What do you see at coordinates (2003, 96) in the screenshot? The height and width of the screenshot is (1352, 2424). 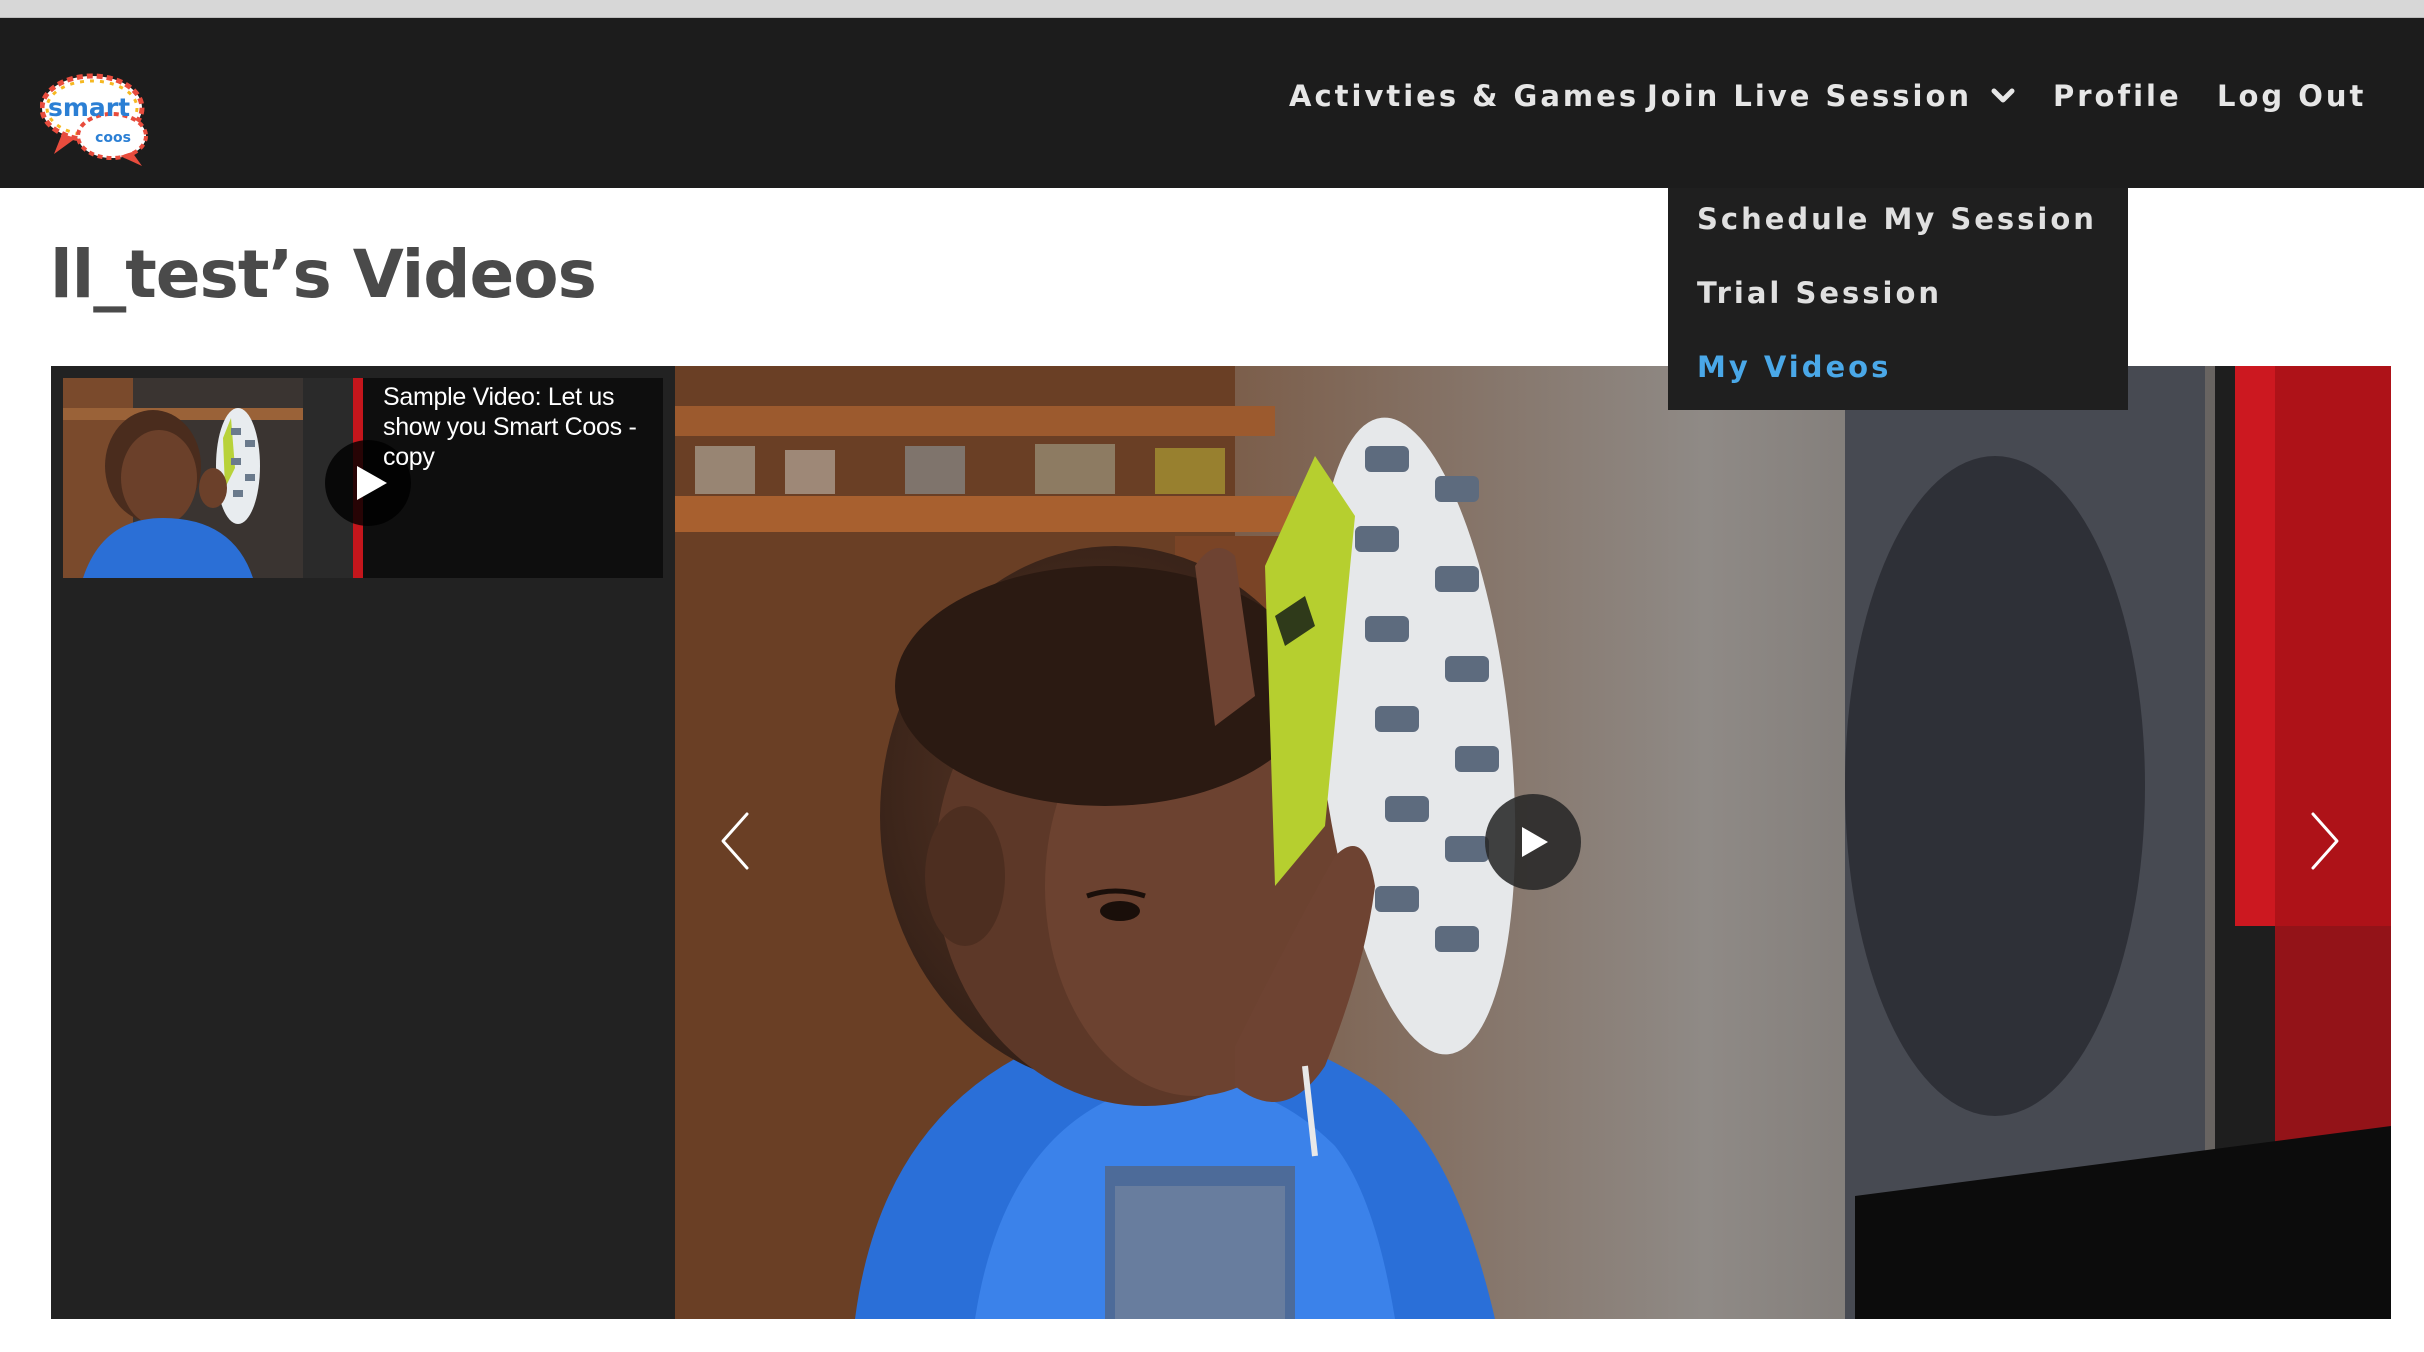 I see `chevron-down-icon` at bounding box center [2003, 96].